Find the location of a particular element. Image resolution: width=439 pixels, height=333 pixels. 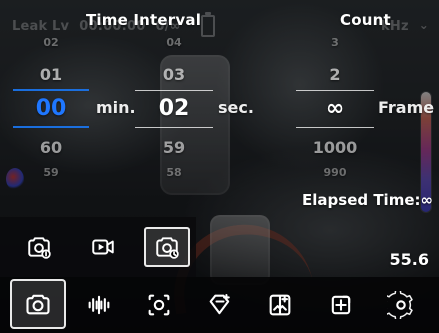

camera-timer-icon is located at coordinates (167, 248).